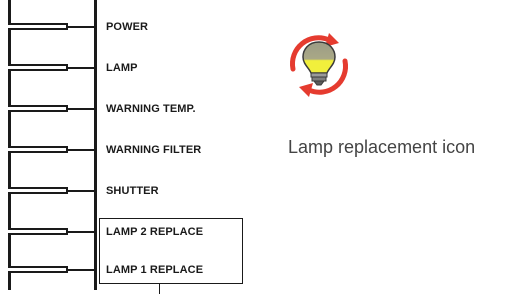  What do you see at coordinates (122, 68) in the screenshot?
I see `indicator-label-lamp: LAMP` at bounding box center [122, 68].